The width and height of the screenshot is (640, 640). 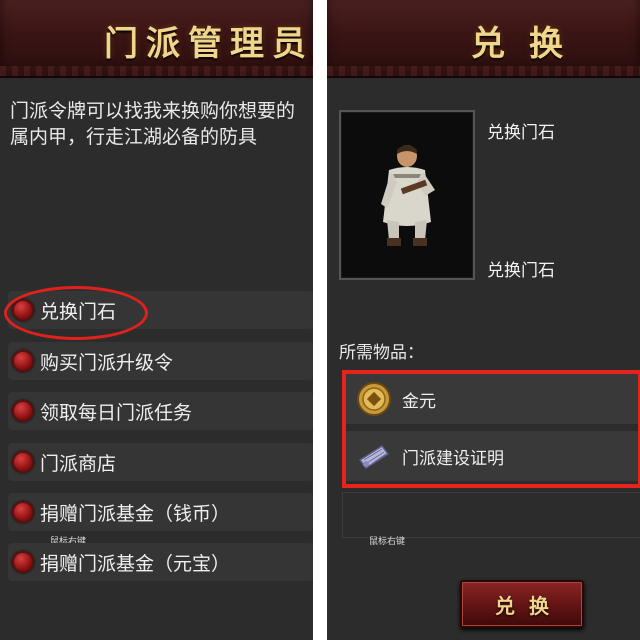 I want to click on dialog-title: 门派管理员, so click(x=208, y=44).